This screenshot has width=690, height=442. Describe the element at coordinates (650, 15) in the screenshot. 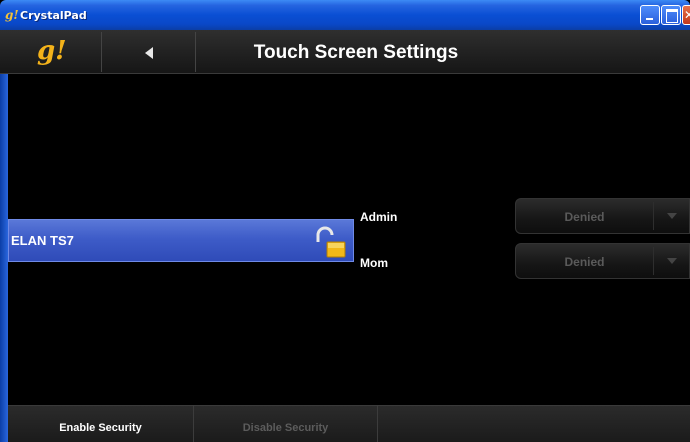

I see `minimize-button` at that location.